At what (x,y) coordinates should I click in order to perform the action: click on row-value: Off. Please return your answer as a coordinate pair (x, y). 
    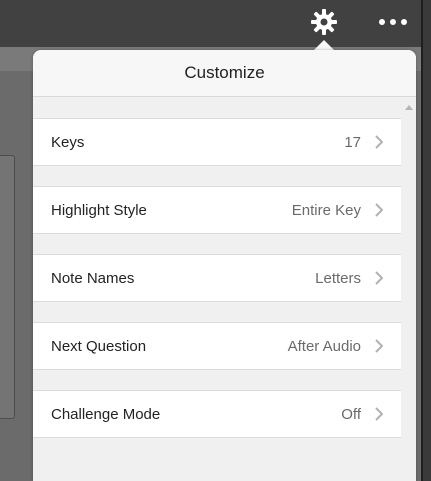
    Looking at the image, I should click on (351, 414).